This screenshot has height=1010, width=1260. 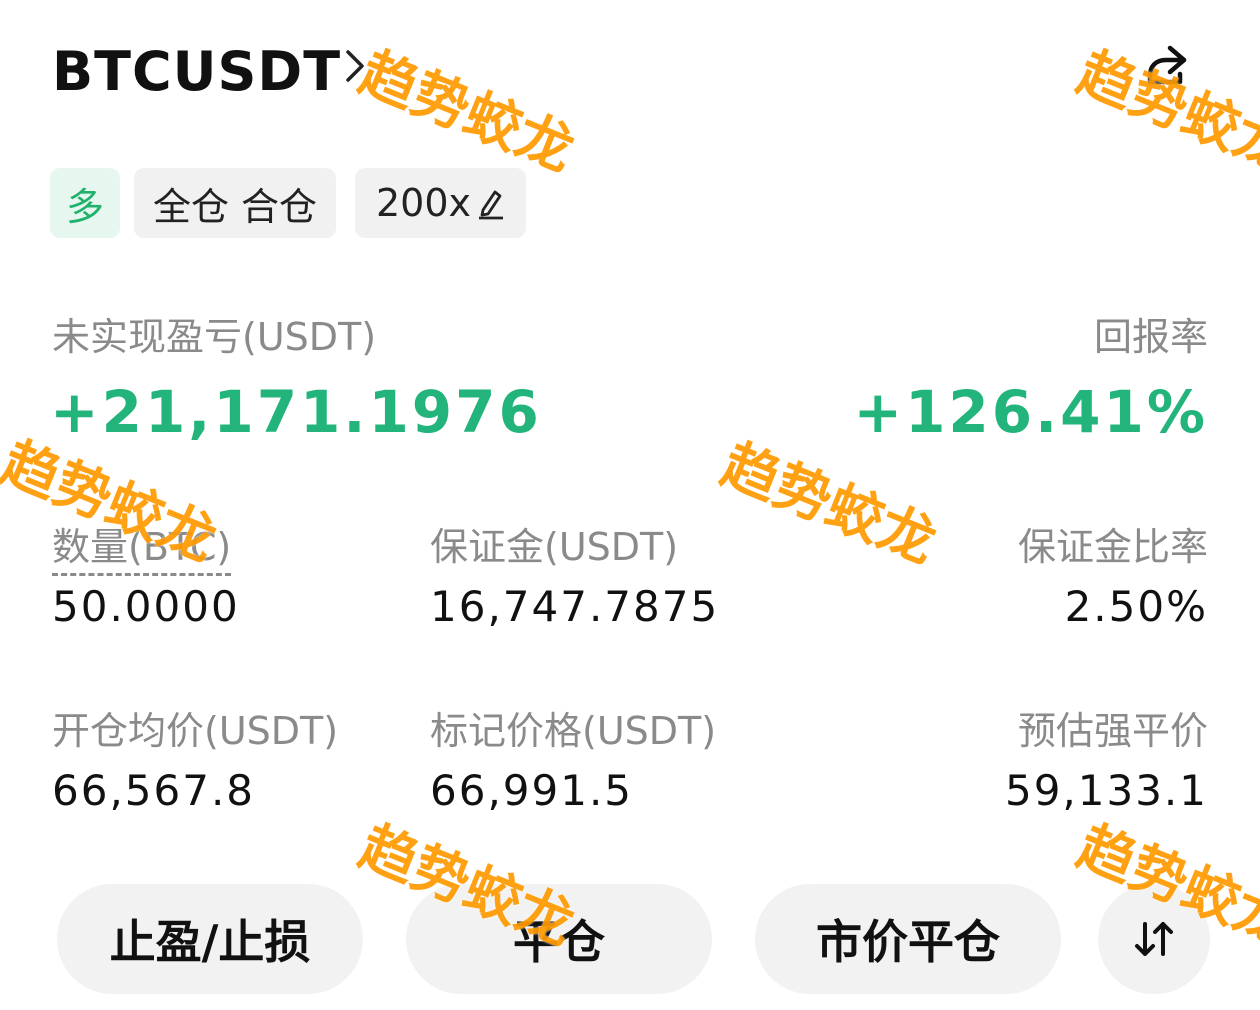 What do you see at coordinates (554, 547) in the screenshot?
I see `margin-label: 保证金(USDT)` at bounding box center [554, 547].